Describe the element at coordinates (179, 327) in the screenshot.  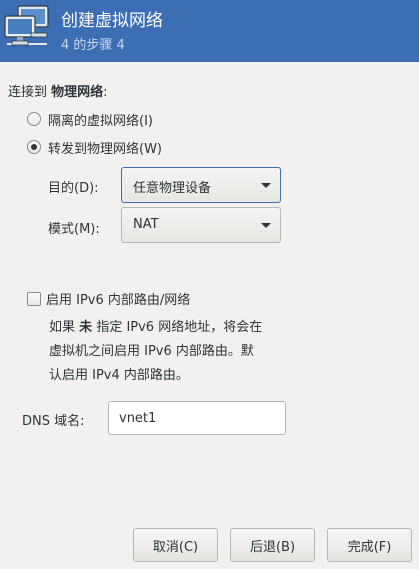
I see `note-text: 指定 IPv6 网络地址，将会在` at that location.